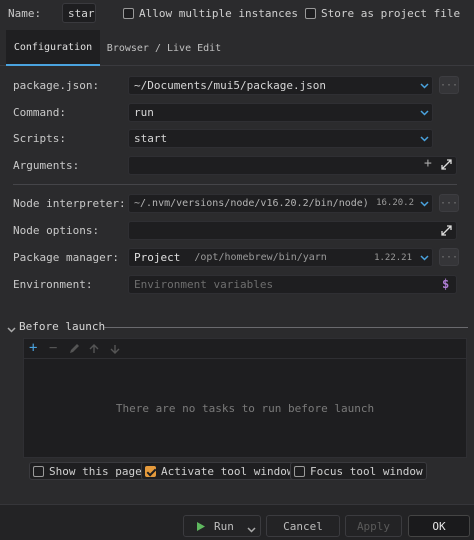  I want to click on package-json-select: ~/Documents/mui5/package.json, so click(280, 85).